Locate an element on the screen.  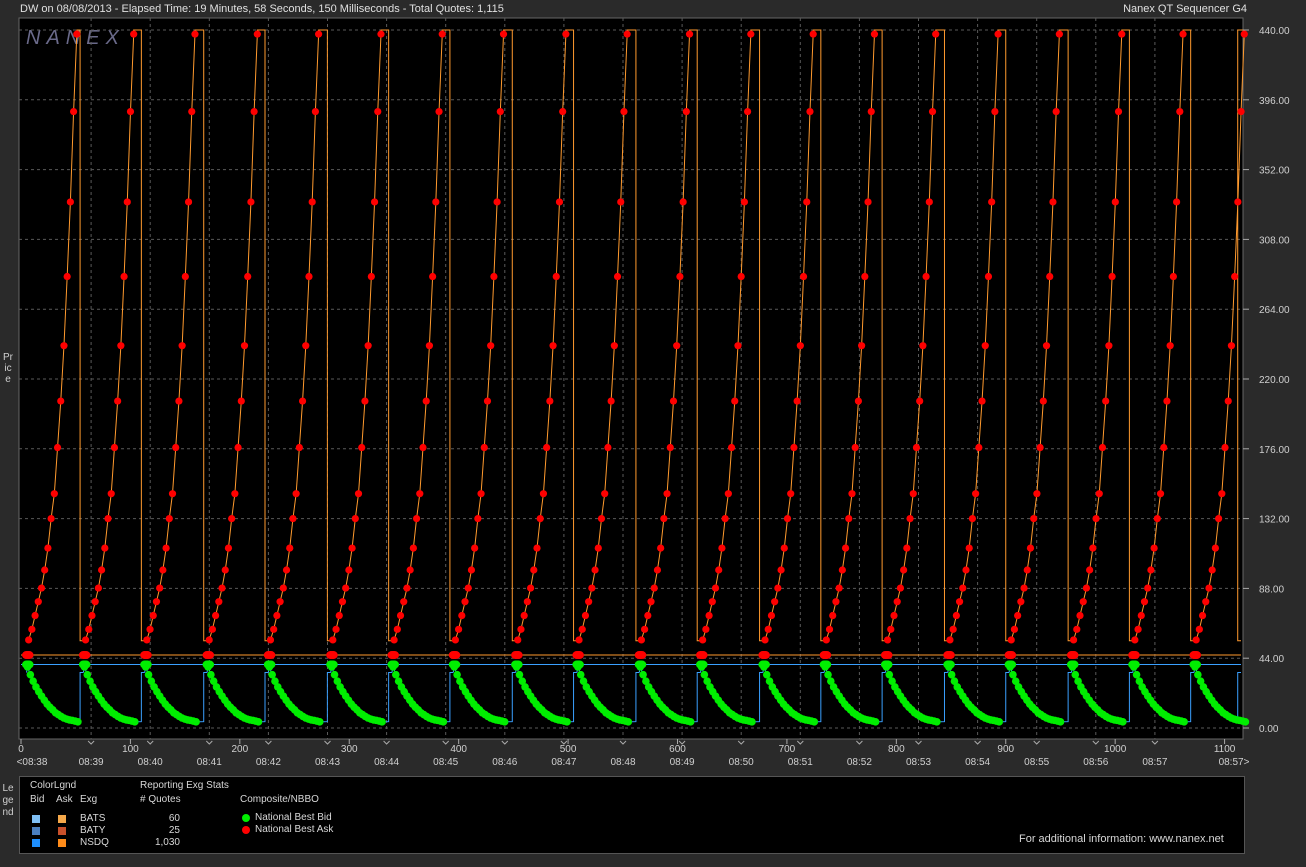
legend-col-ask: Ask is located at coordinates (64, 799).